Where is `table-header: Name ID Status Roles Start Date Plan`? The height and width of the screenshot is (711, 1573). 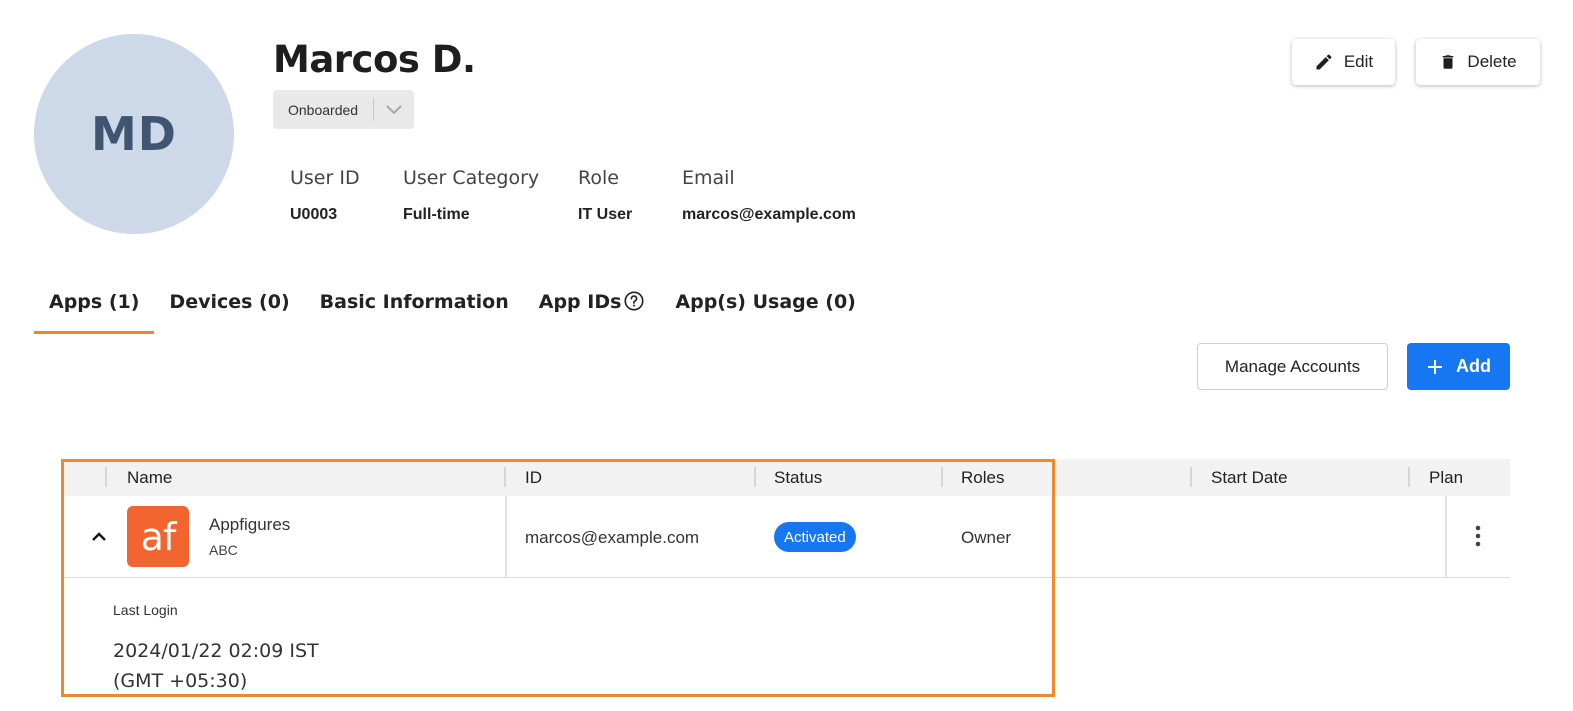 table-header: Name ID Status Roles Start Date Plan is located at coordinates (786, 477).